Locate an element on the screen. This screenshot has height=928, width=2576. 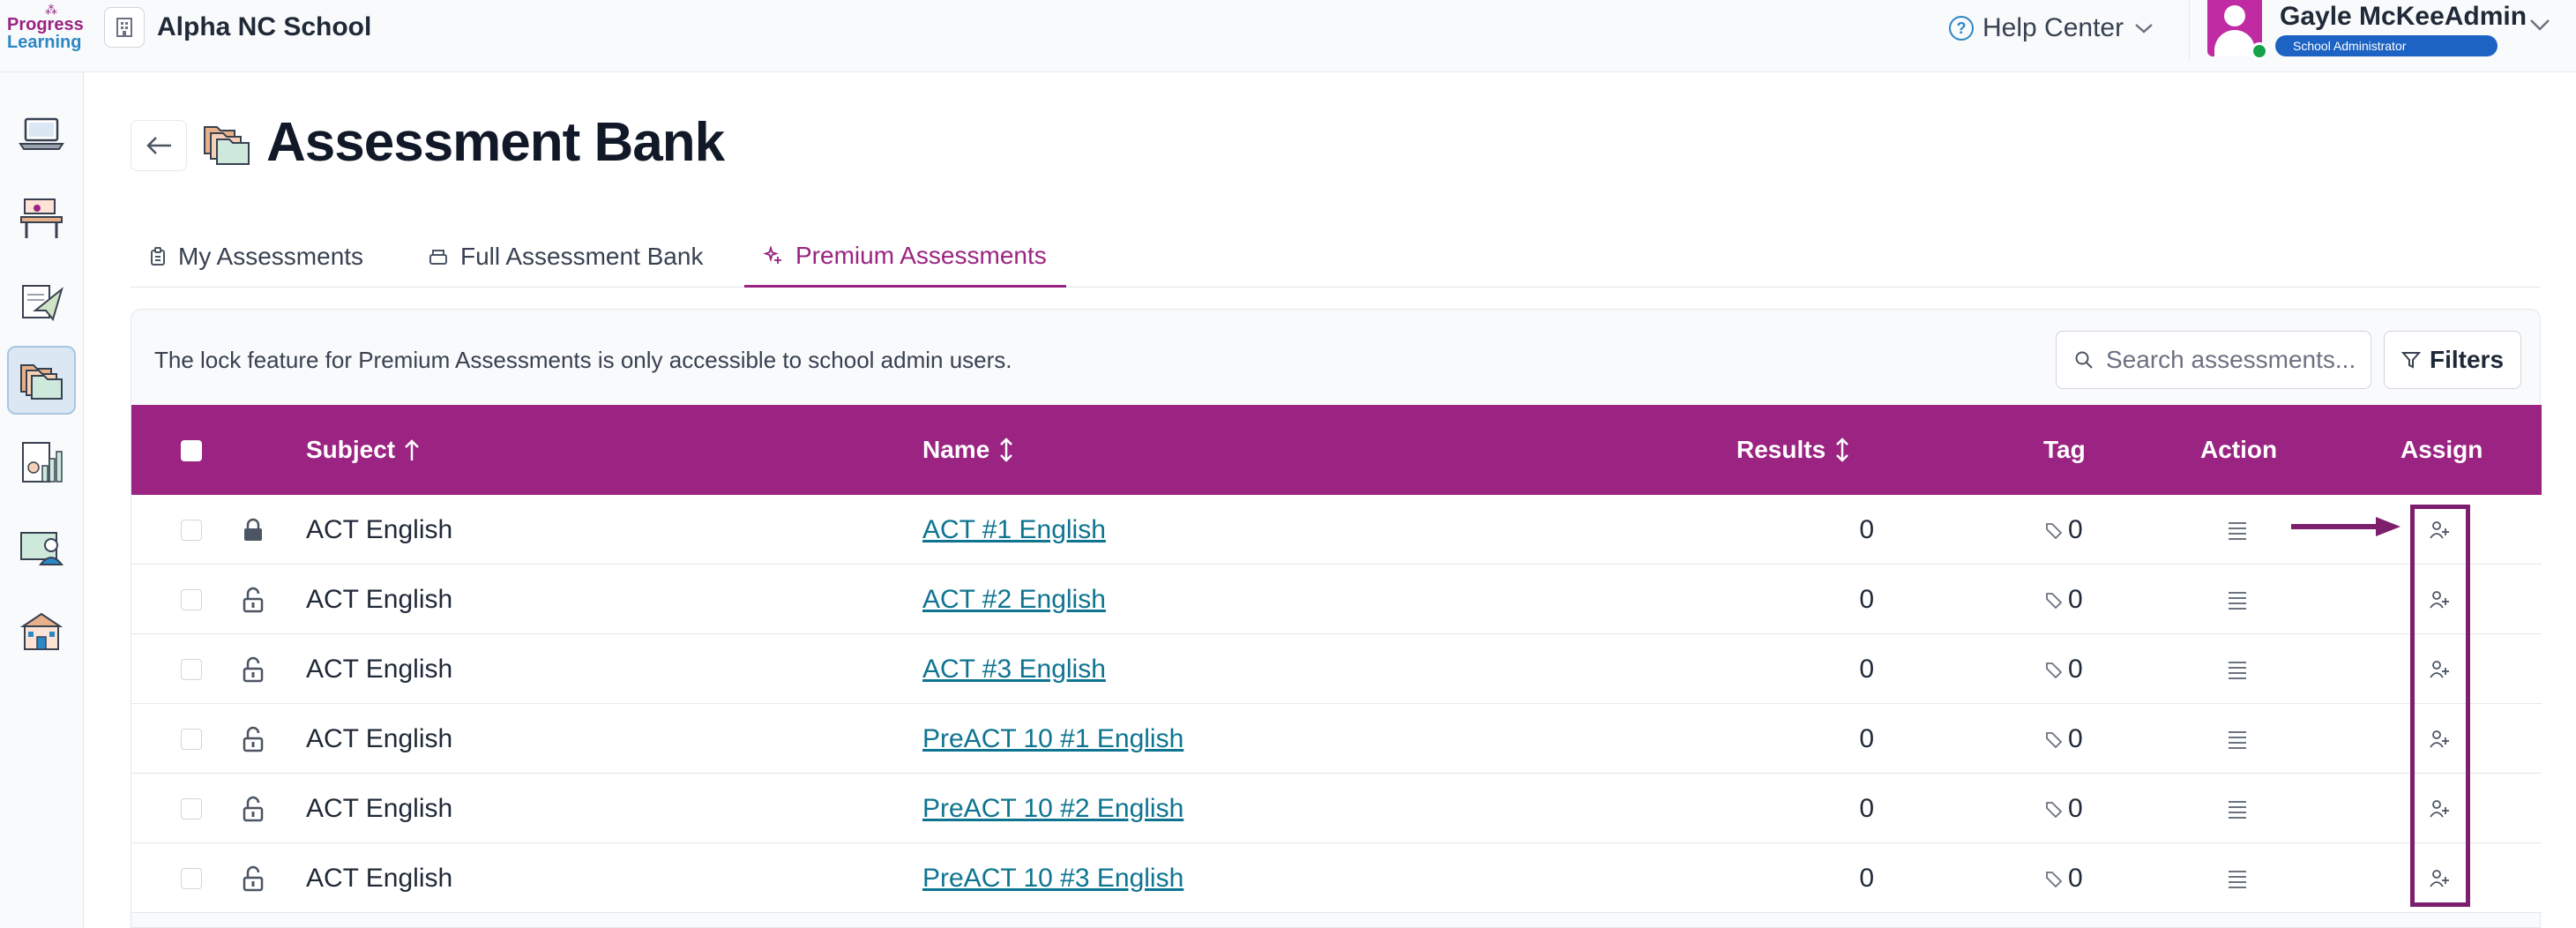
back-button is located at coordinates (159, 145).